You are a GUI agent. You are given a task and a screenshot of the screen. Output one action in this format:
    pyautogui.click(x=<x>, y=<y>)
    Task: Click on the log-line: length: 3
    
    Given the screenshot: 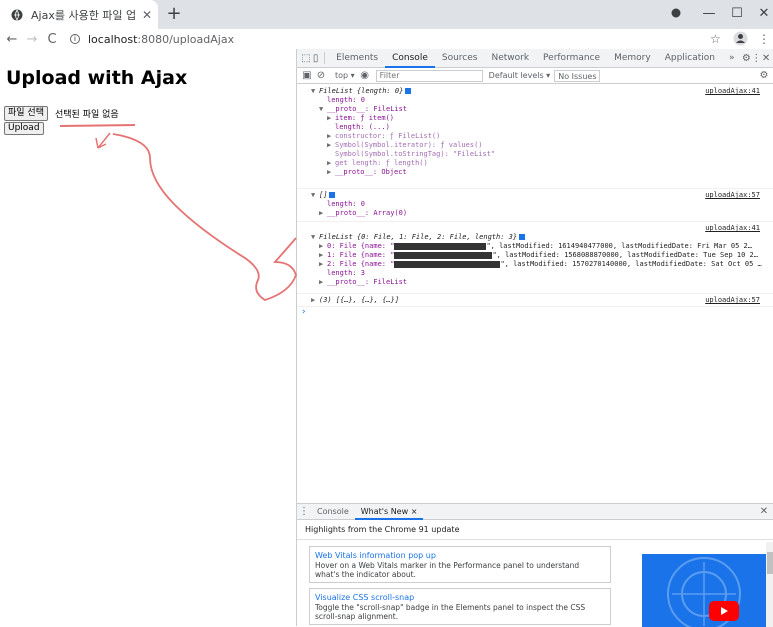 What is the action you would take?
    pyautogui.click(x=346, y=273)
    